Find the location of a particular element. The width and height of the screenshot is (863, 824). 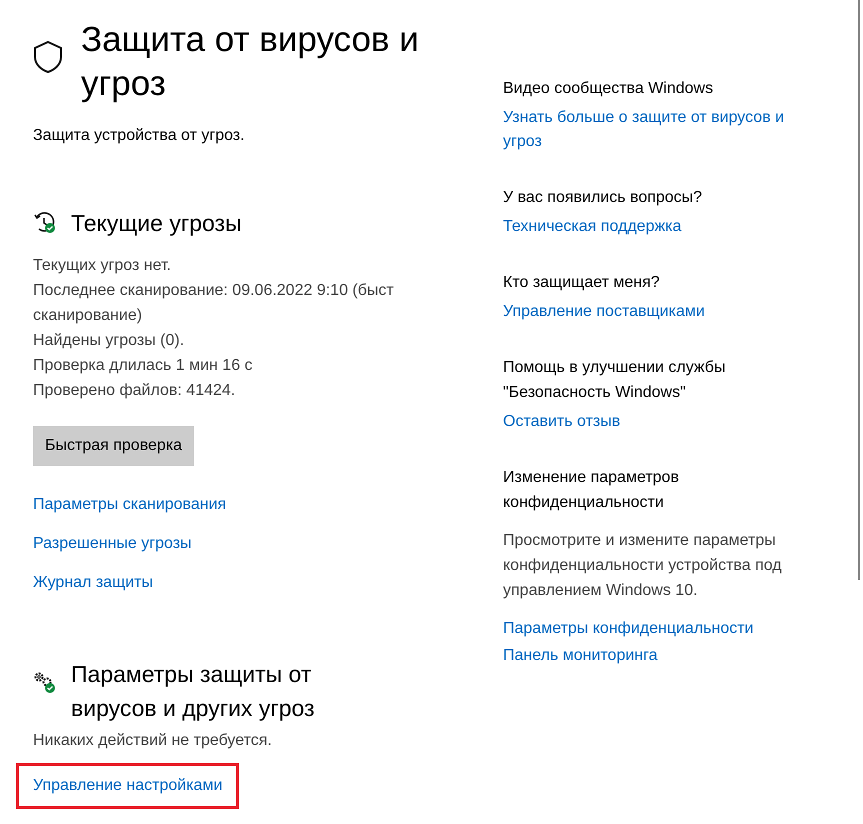

status-text: сканирование) is located at coordinates (87, 316).